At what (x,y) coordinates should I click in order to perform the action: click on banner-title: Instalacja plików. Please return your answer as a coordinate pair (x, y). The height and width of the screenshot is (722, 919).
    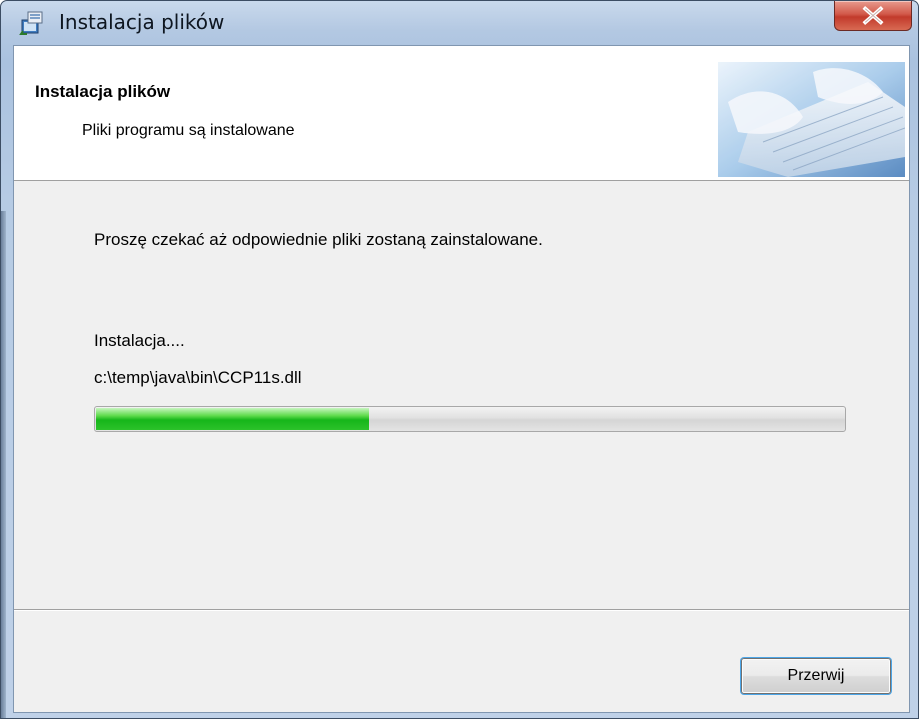
    Looking at the image, I should click on (103, 91).